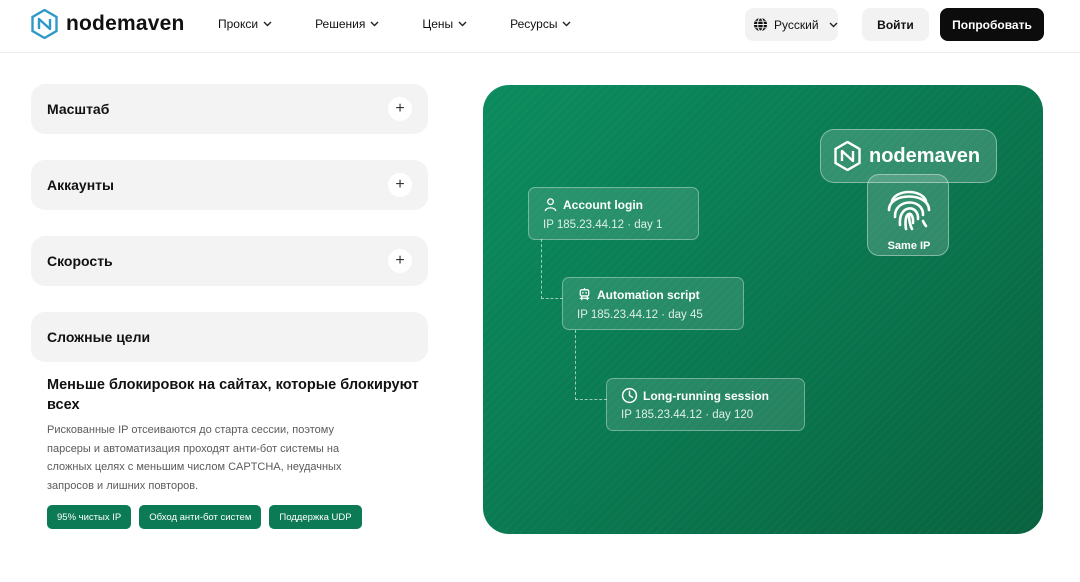 Image resolution: width=1080 pixels, height=582 pixels. What do you see at coordinates (229, 261) in the screenshot?
I see `accordion-item-speed: Скорость +` at bounding box center [229, 261].